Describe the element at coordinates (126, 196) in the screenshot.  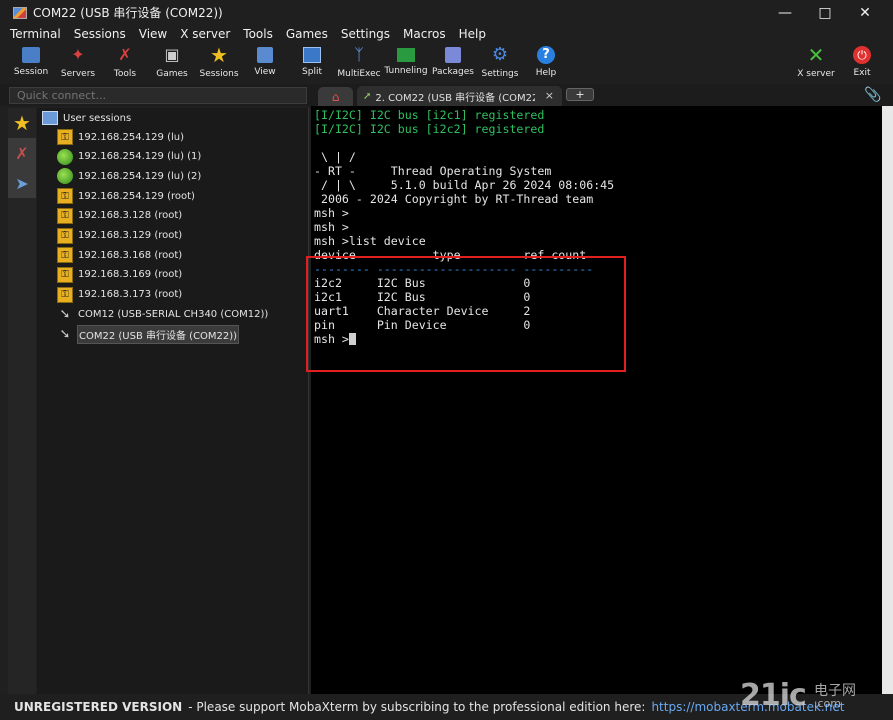
I see `session-item: ⚿ 192.168.254.129 (root)` at that location.